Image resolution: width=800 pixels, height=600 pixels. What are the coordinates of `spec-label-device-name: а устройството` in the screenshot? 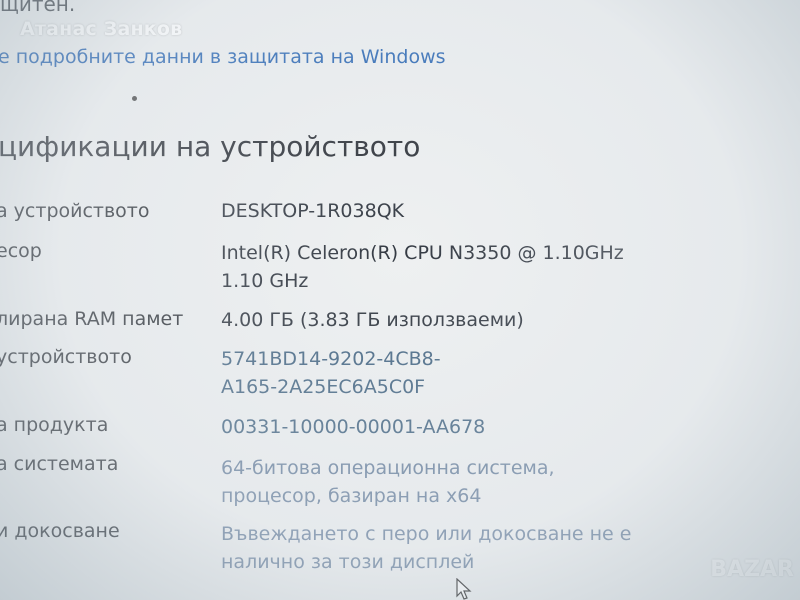 It's located at (75, 211).